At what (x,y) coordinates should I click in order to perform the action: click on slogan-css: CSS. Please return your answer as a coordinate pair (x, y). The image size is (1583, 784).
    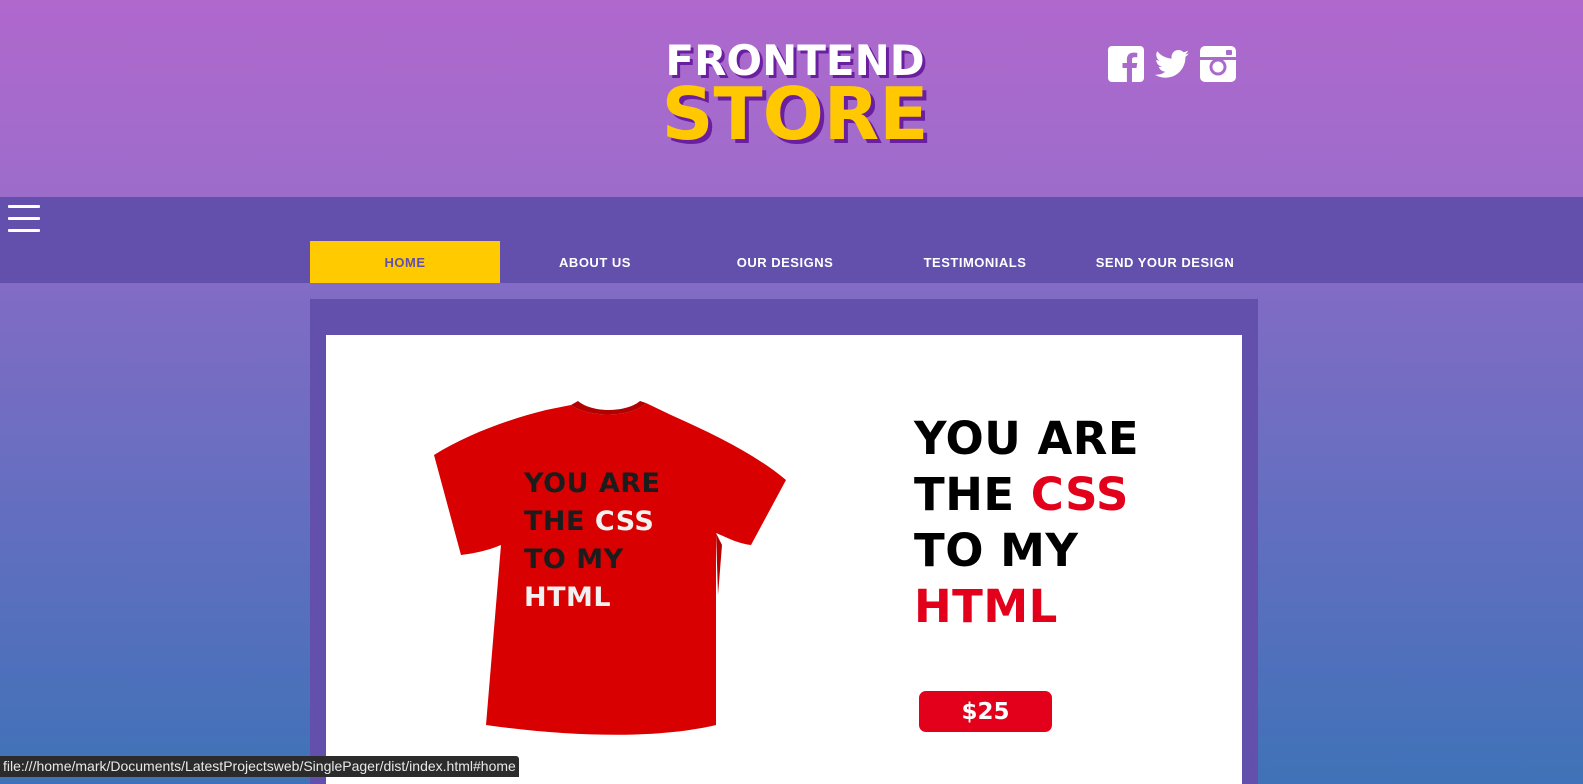
    Looking at the image, I should click on (1079, 494).